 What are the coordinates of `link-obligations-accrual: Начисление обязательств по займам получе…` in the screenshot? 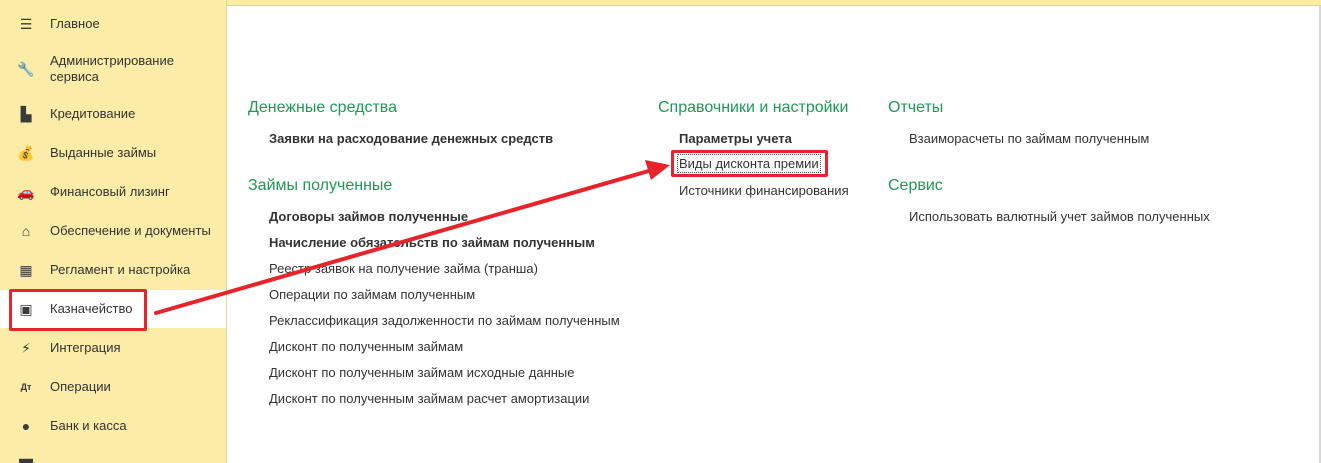 It's located at (432, 242).